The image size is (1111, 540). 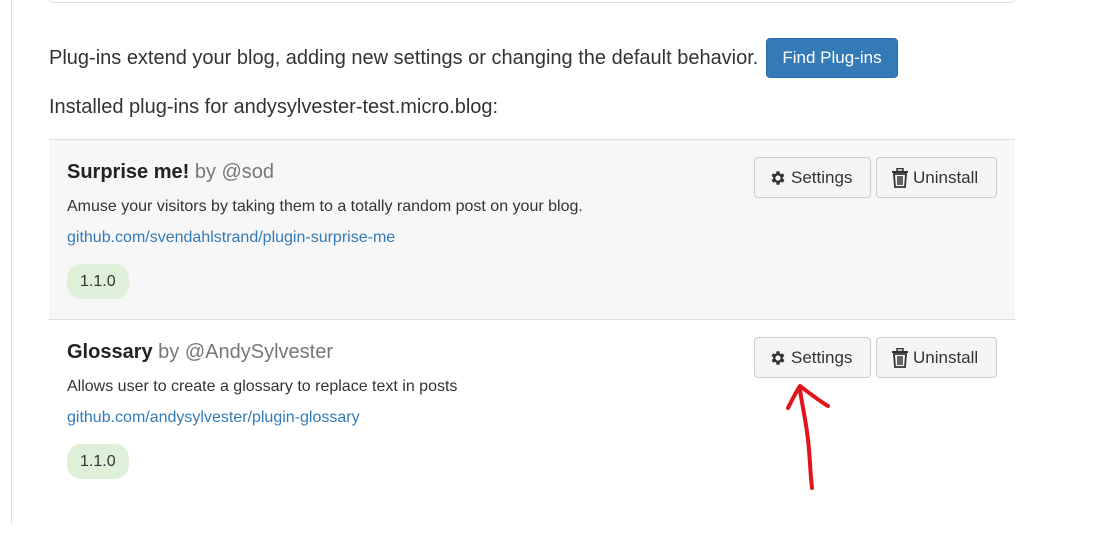 I want to click on plugin-title: Surprise me! by @sod, so click(x=170, y=172).